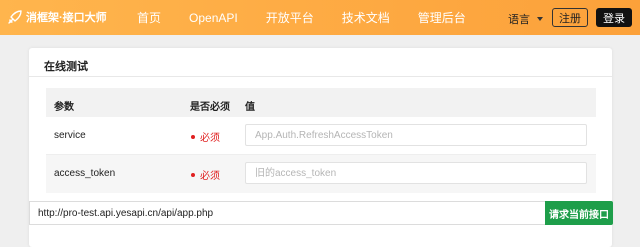 This screenshot has height=247, width=640. Describe the element at coordinates (579, 213) in the screenshot. I see `request-api-button: 请求当前接口` at that location.